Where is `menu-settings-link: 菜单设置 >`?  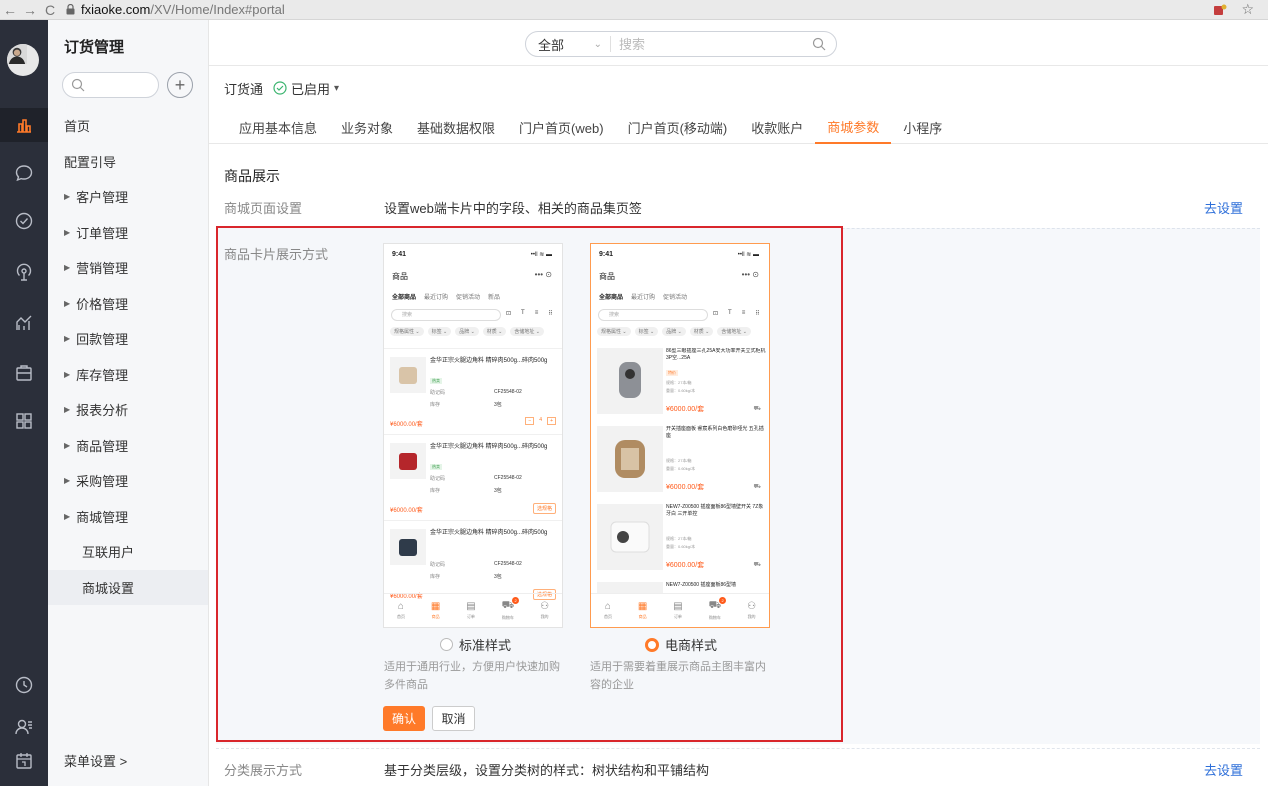
menu-settings-link: 菜单设置 > is located at coordinates (95, 760).